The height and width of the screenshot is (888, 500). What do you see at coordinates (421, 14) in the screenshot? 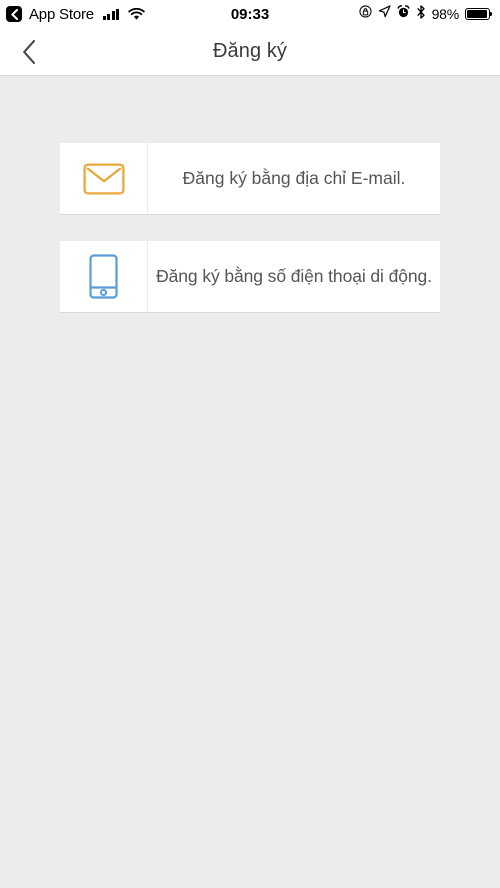
I see `bluetooth-icon` at bounding box center [421, 14].